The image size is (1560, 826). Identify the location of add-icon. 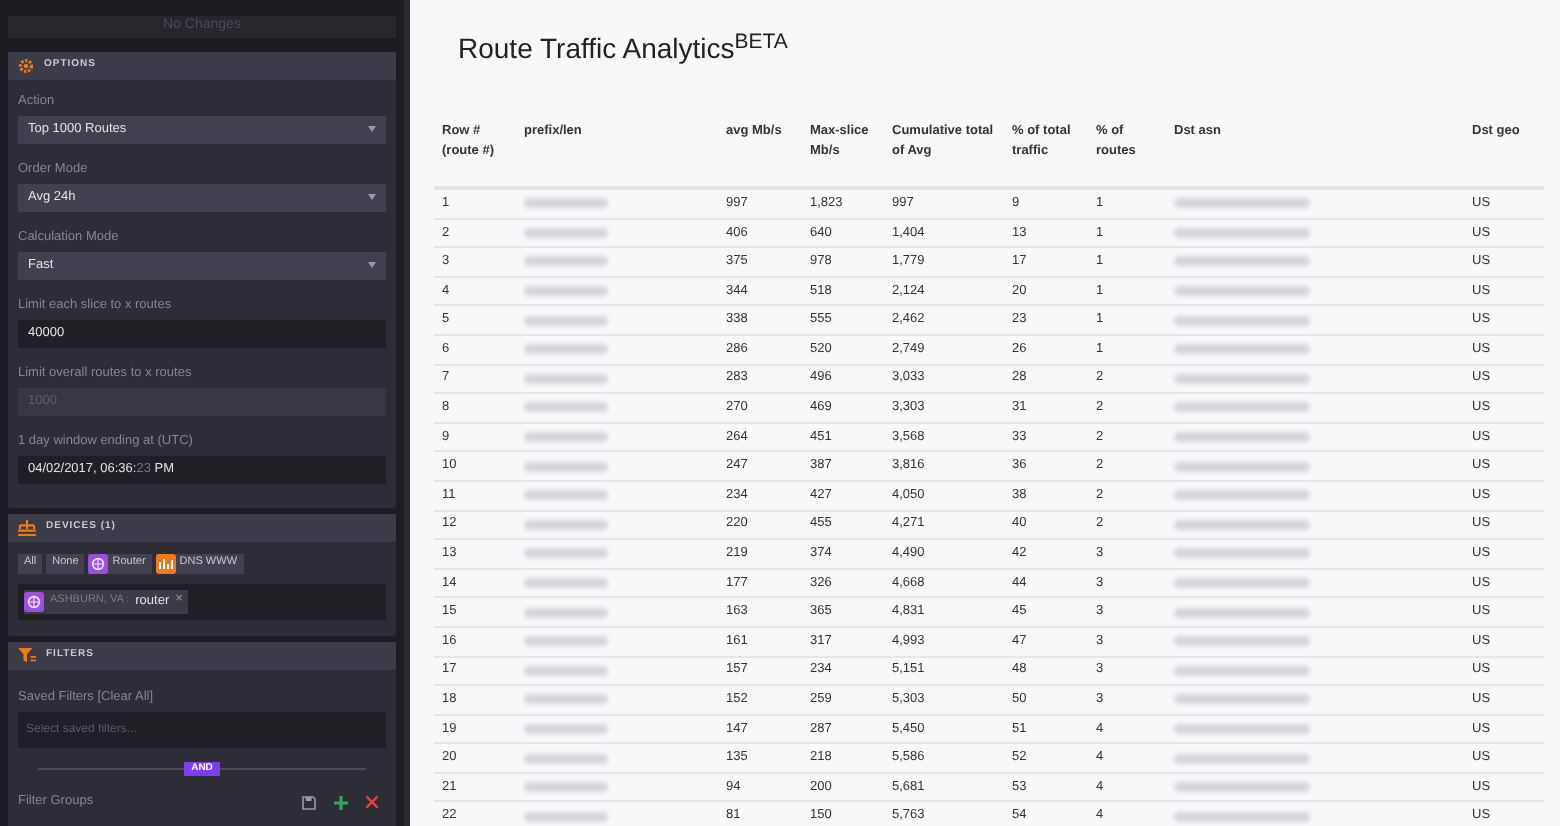
(341, 802).